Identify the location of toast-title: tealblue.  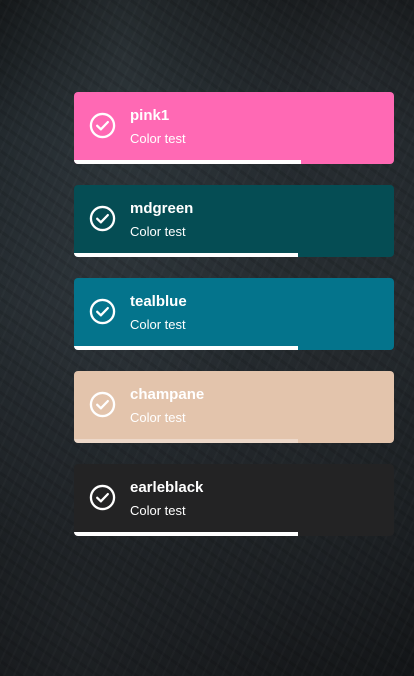
(158, 301).